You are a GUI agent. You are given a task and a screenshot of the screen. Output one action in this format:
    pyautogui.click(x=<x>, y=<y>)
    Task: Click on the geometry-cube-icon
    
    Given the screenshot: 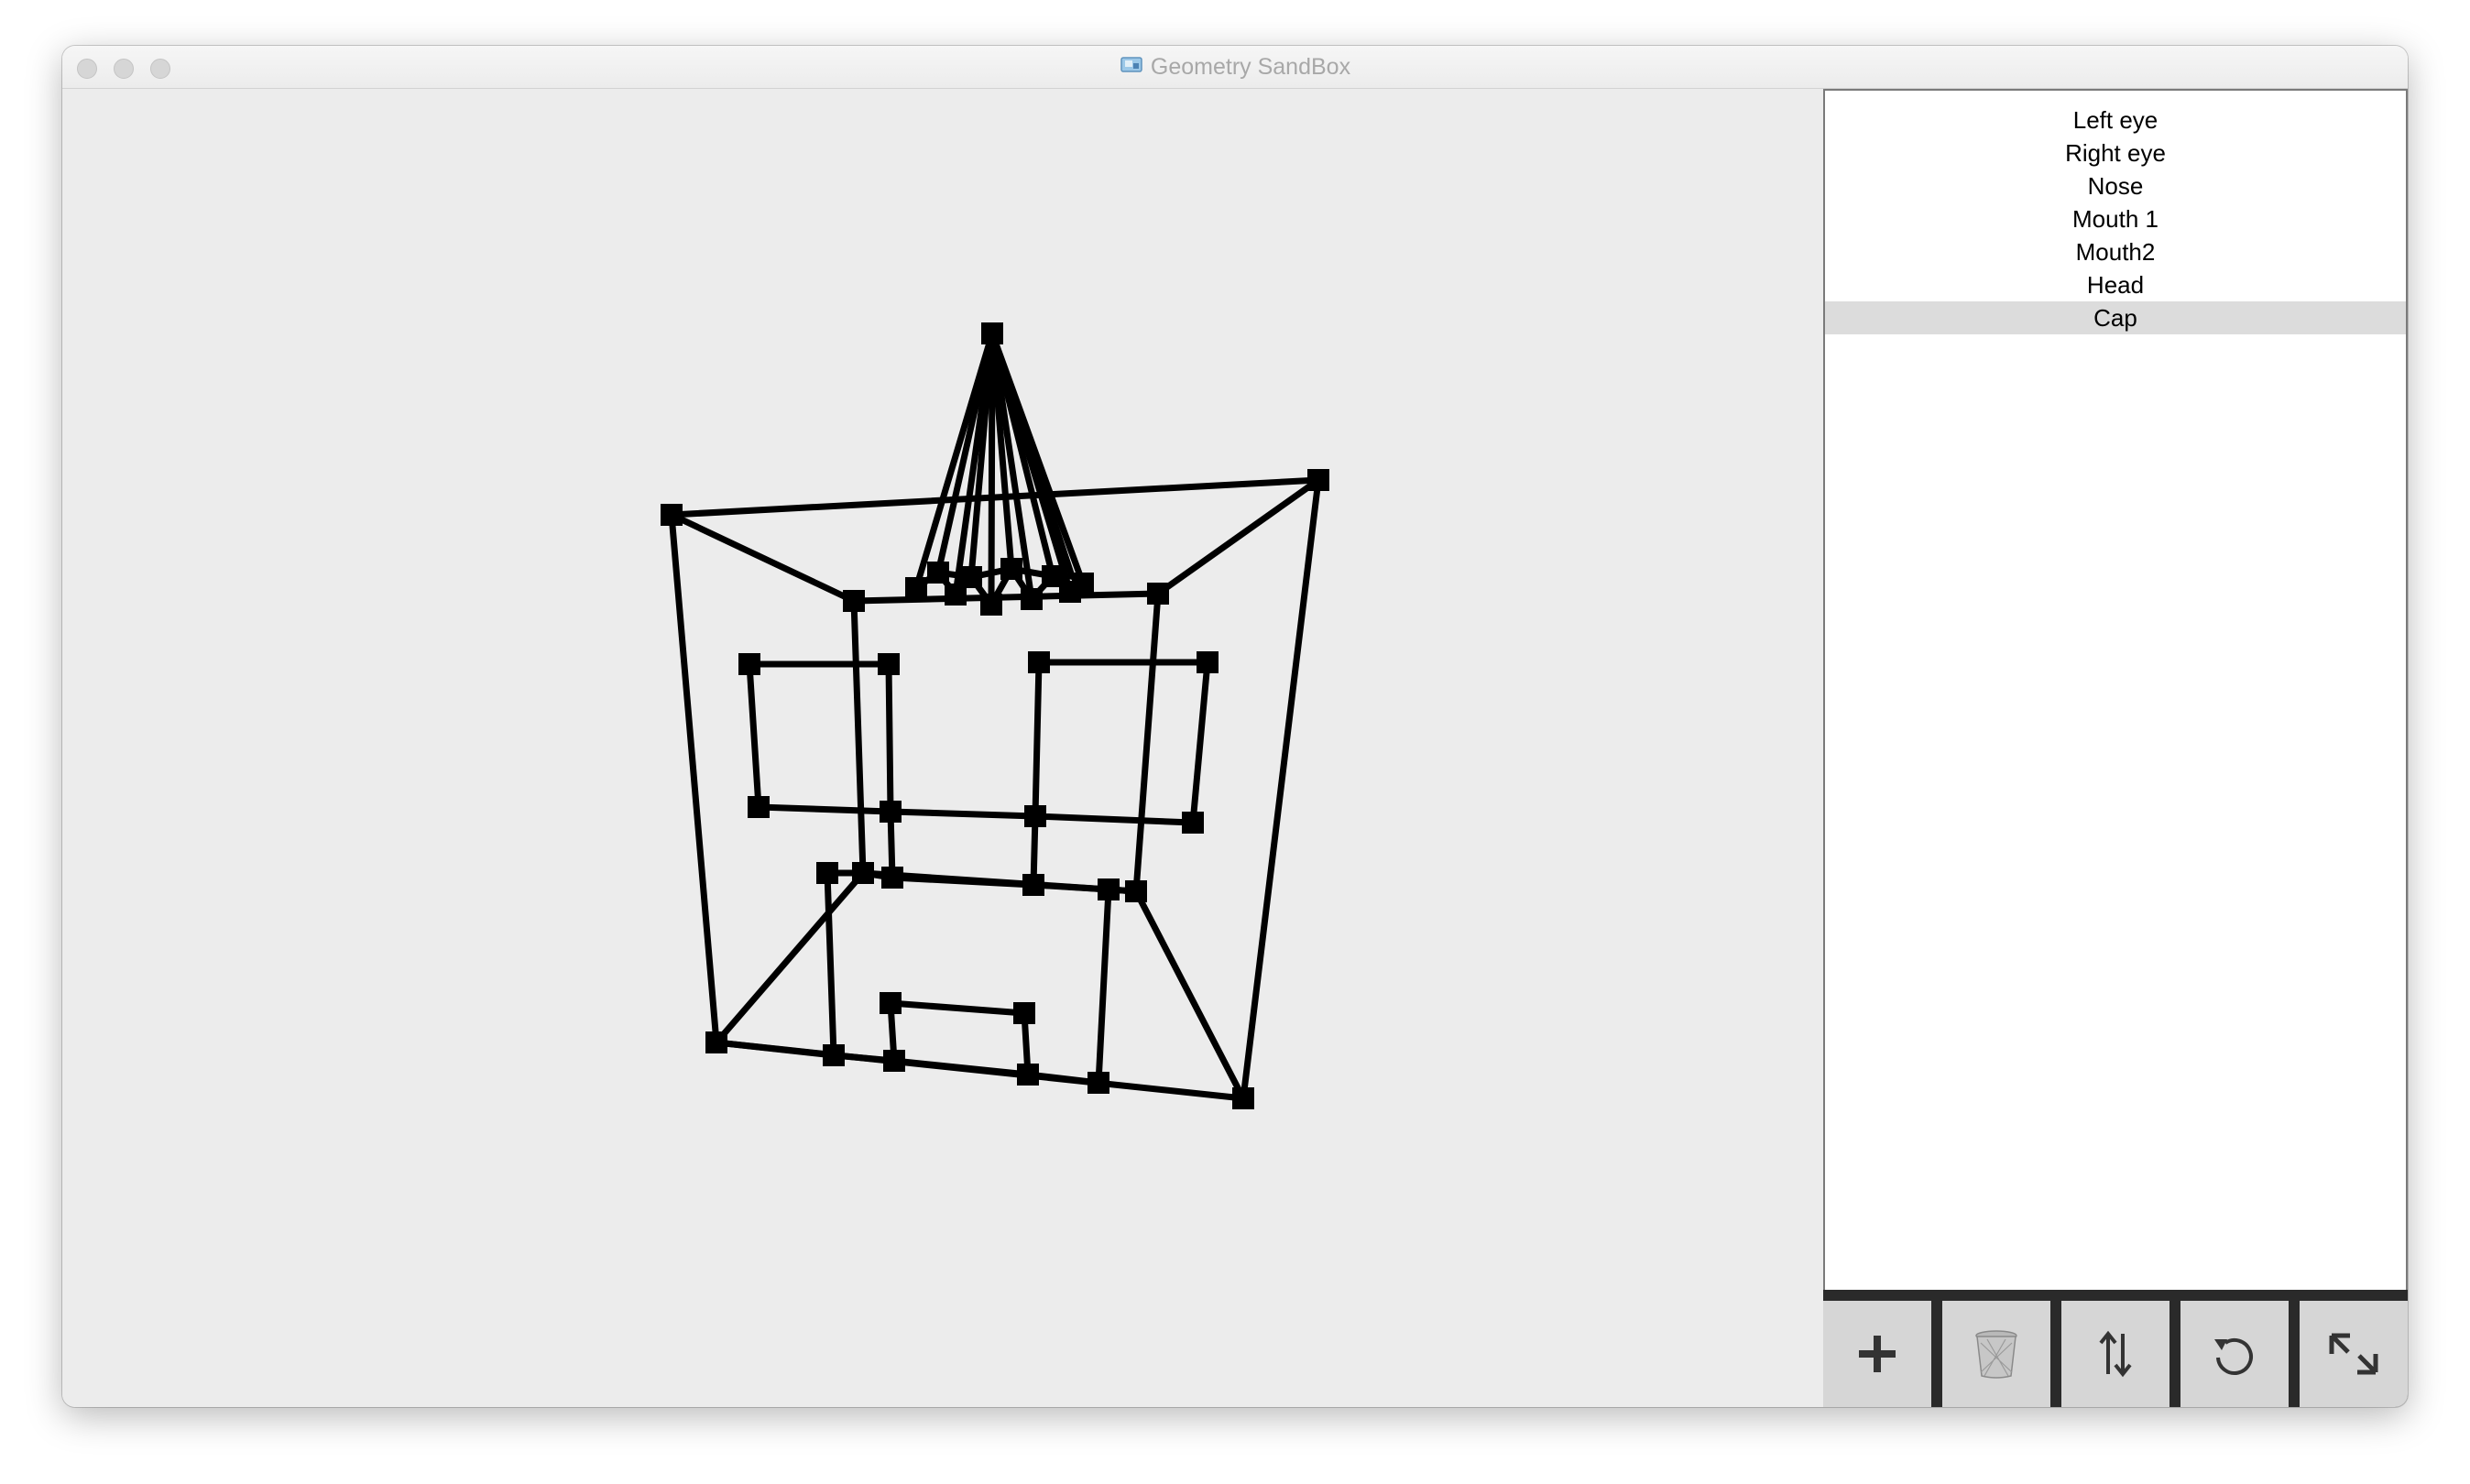 What is the action you would take?
    pyautogui.click(x=1131, y=67)
    